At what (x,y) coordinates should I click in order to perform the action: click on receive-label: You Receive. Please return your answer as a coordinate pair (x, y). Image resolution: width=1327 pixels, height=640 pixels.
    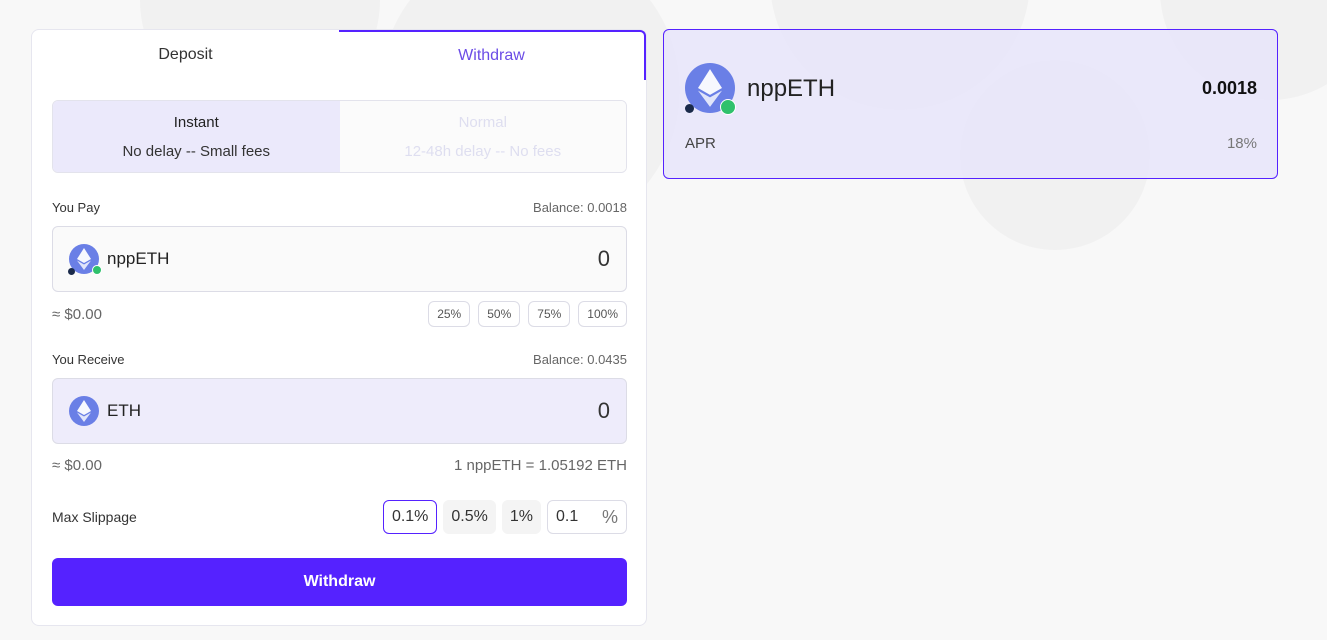
    Looking at the image, I should click on (88, 359).